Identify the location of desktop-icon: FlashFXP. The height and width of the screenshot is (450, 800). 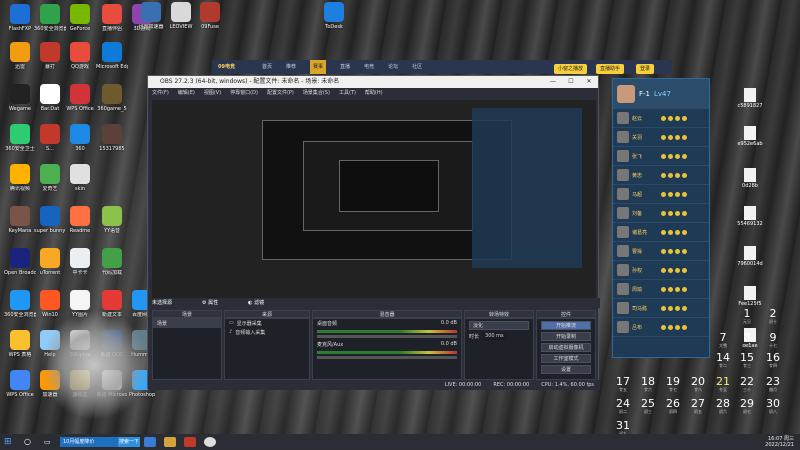
(20, 24).